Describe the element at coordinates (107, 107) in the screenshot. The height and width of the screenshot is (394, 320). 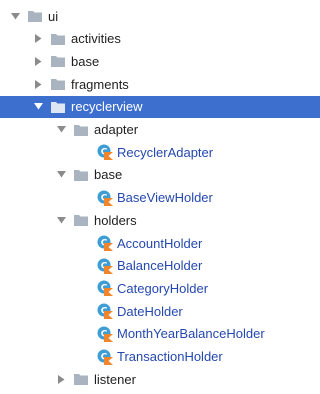
I see `tree-item-label: recyclerview` at that location.